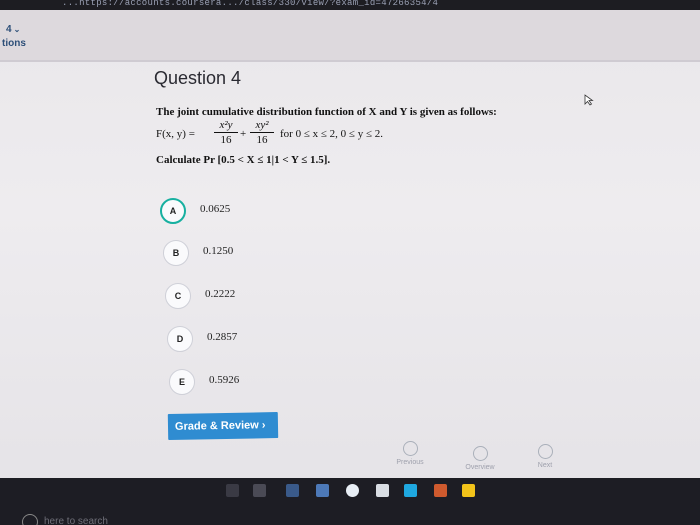 The width and height of the screenshot is (700, 525). I want to click on next-button: Next, so click(545, 456).